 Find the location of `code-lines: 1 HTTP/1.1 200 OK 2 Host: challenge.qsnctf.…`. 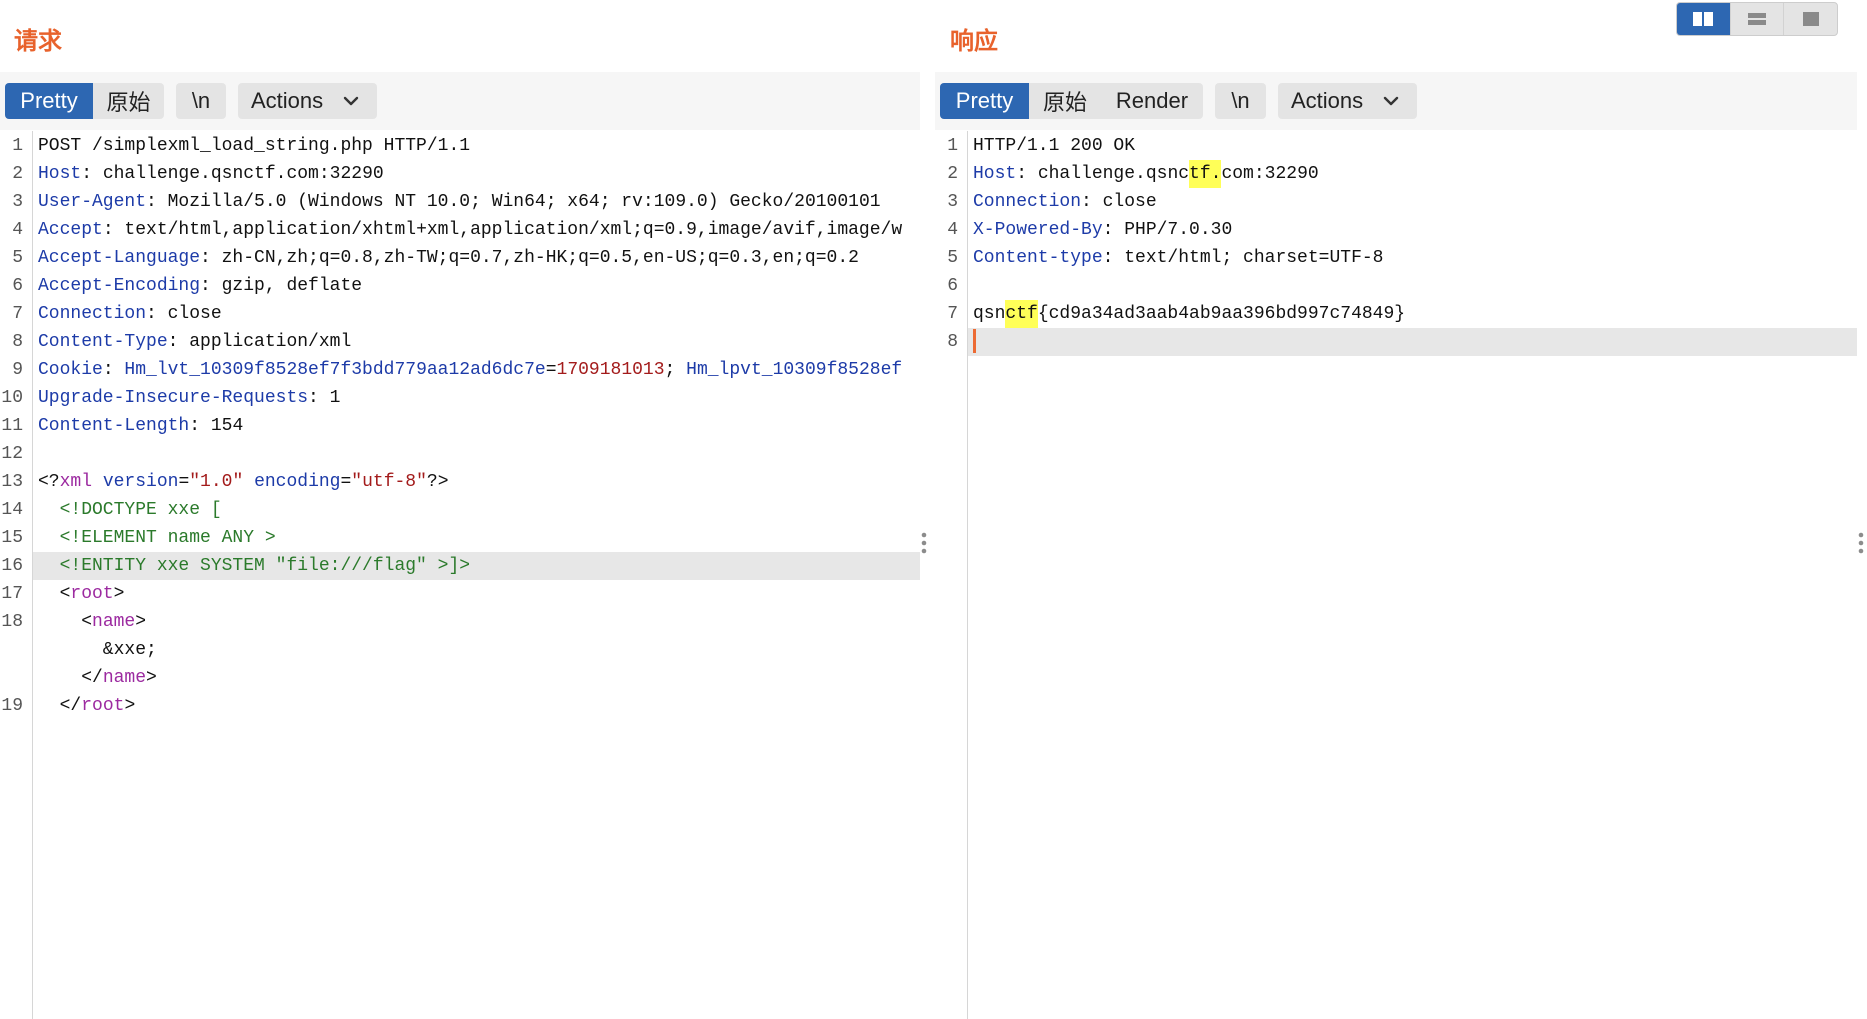

code-lines: 1 HTTP/1.1 200 OK 2 Host: challenge.qsnctf.… is located at coordinates (1396, 243).